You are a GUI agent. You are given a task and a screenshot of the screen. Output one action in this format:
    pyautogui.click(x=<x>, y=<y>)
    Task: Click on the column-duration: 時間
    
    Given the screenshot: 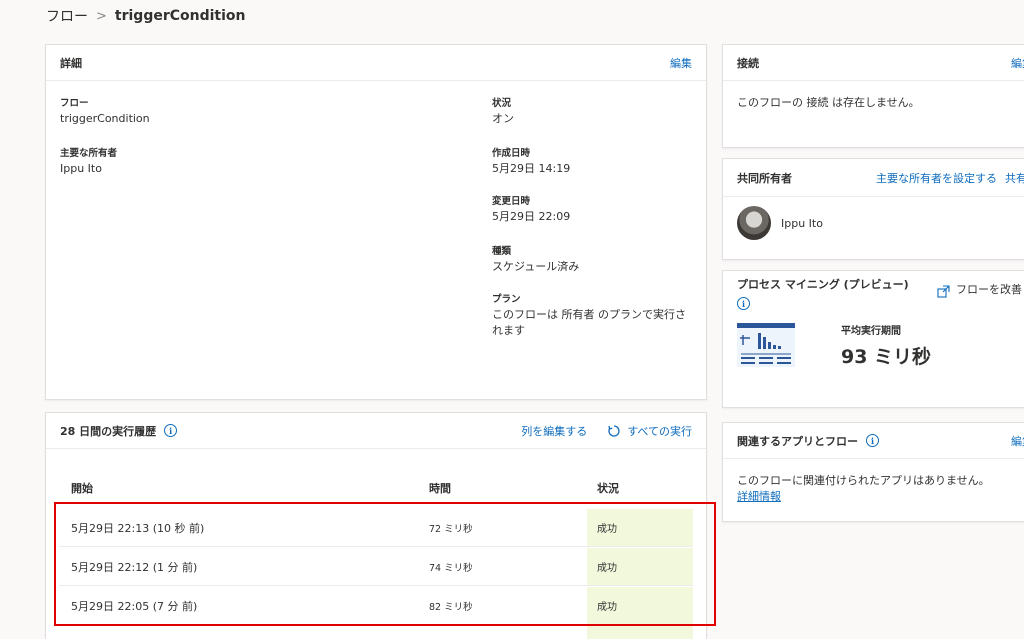 What is the action you would take?
    pyautogui.click(x=508, y=488)
    